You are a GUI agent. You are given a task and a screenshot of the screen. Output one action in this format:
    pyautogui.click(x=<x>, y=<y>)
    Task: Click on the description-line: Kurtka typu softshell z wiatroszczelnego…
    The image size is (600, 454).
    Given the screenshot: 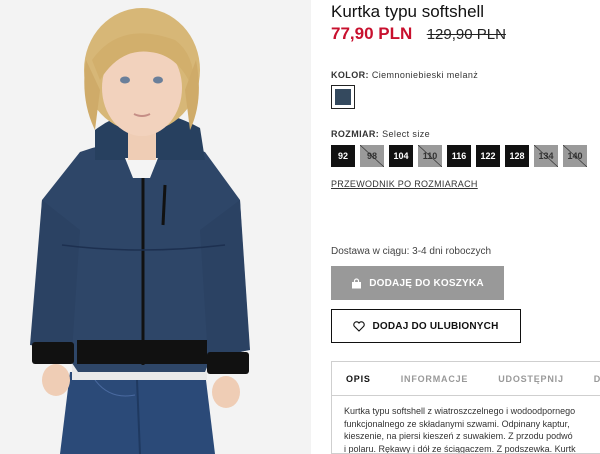 What is the action you would take?
    pyautogui.click(x=460, y=411)
    